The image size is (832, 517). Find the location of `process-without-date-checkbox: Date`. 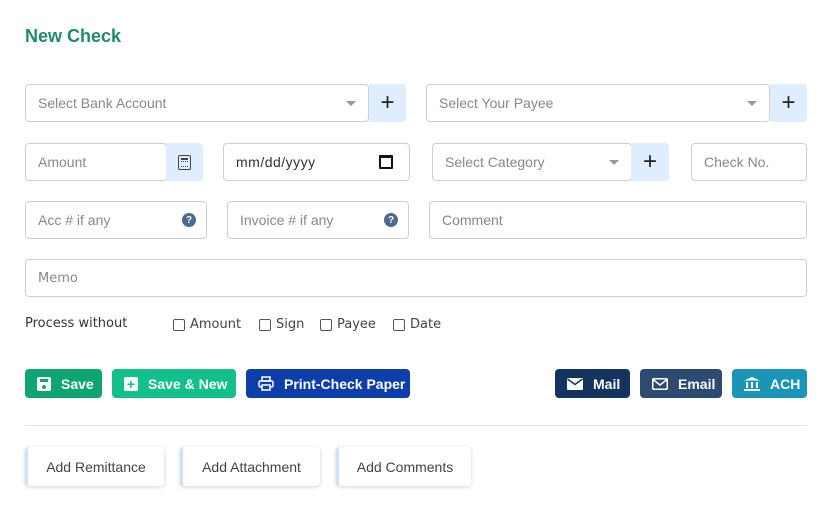

process-without-date-checkbox: Date is located at coordinates (417, 324).